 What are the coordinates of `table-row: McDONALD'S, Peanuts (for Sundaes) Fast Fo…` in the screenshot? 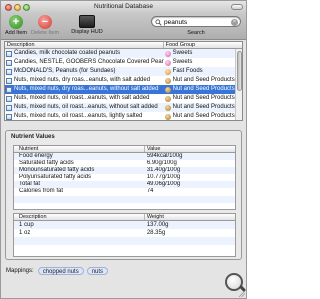 It's located at (123, 71).